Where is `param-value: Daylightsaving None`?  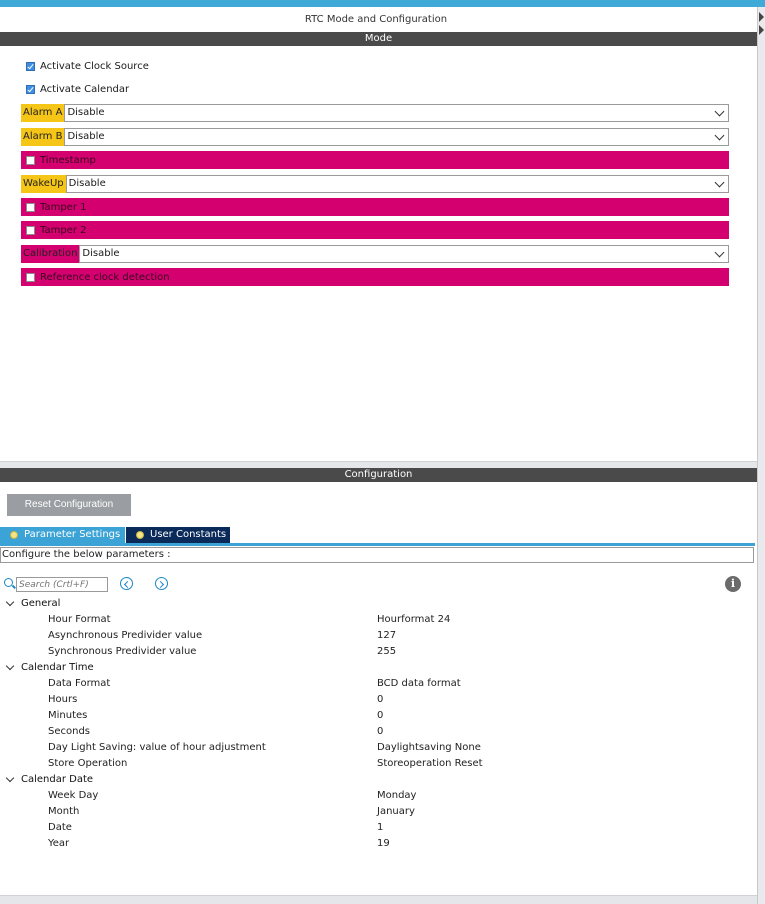 param-value: Daylightsaving None is located at coordinates (429, 748).